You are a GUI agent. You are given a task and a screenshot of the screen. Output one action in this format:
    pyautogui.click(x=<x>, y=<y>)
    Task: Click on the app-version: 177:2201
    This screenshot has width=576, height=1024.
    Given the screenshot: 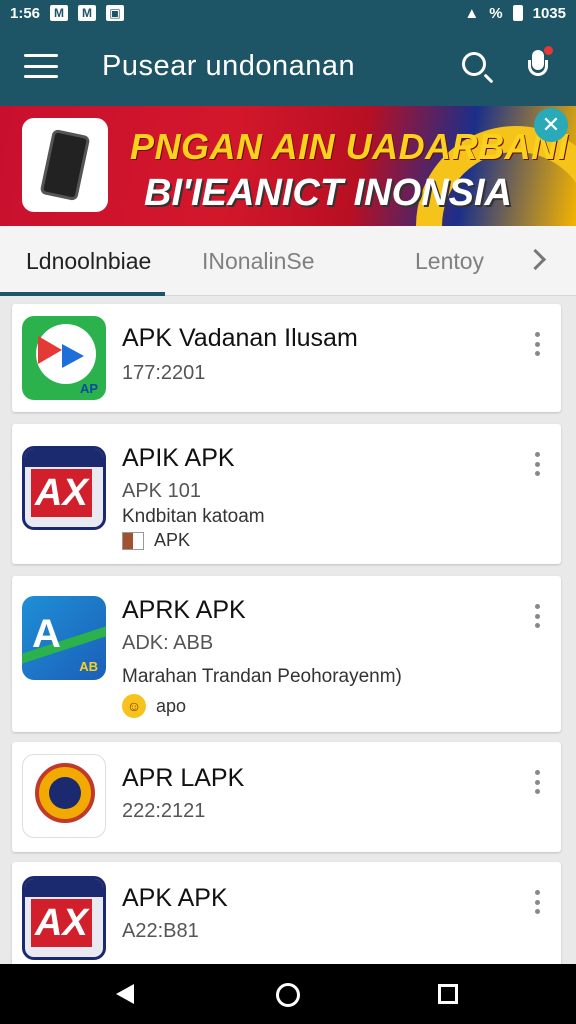 What is the action you would take?
    pyautogui.click(x=164, y=373)
    